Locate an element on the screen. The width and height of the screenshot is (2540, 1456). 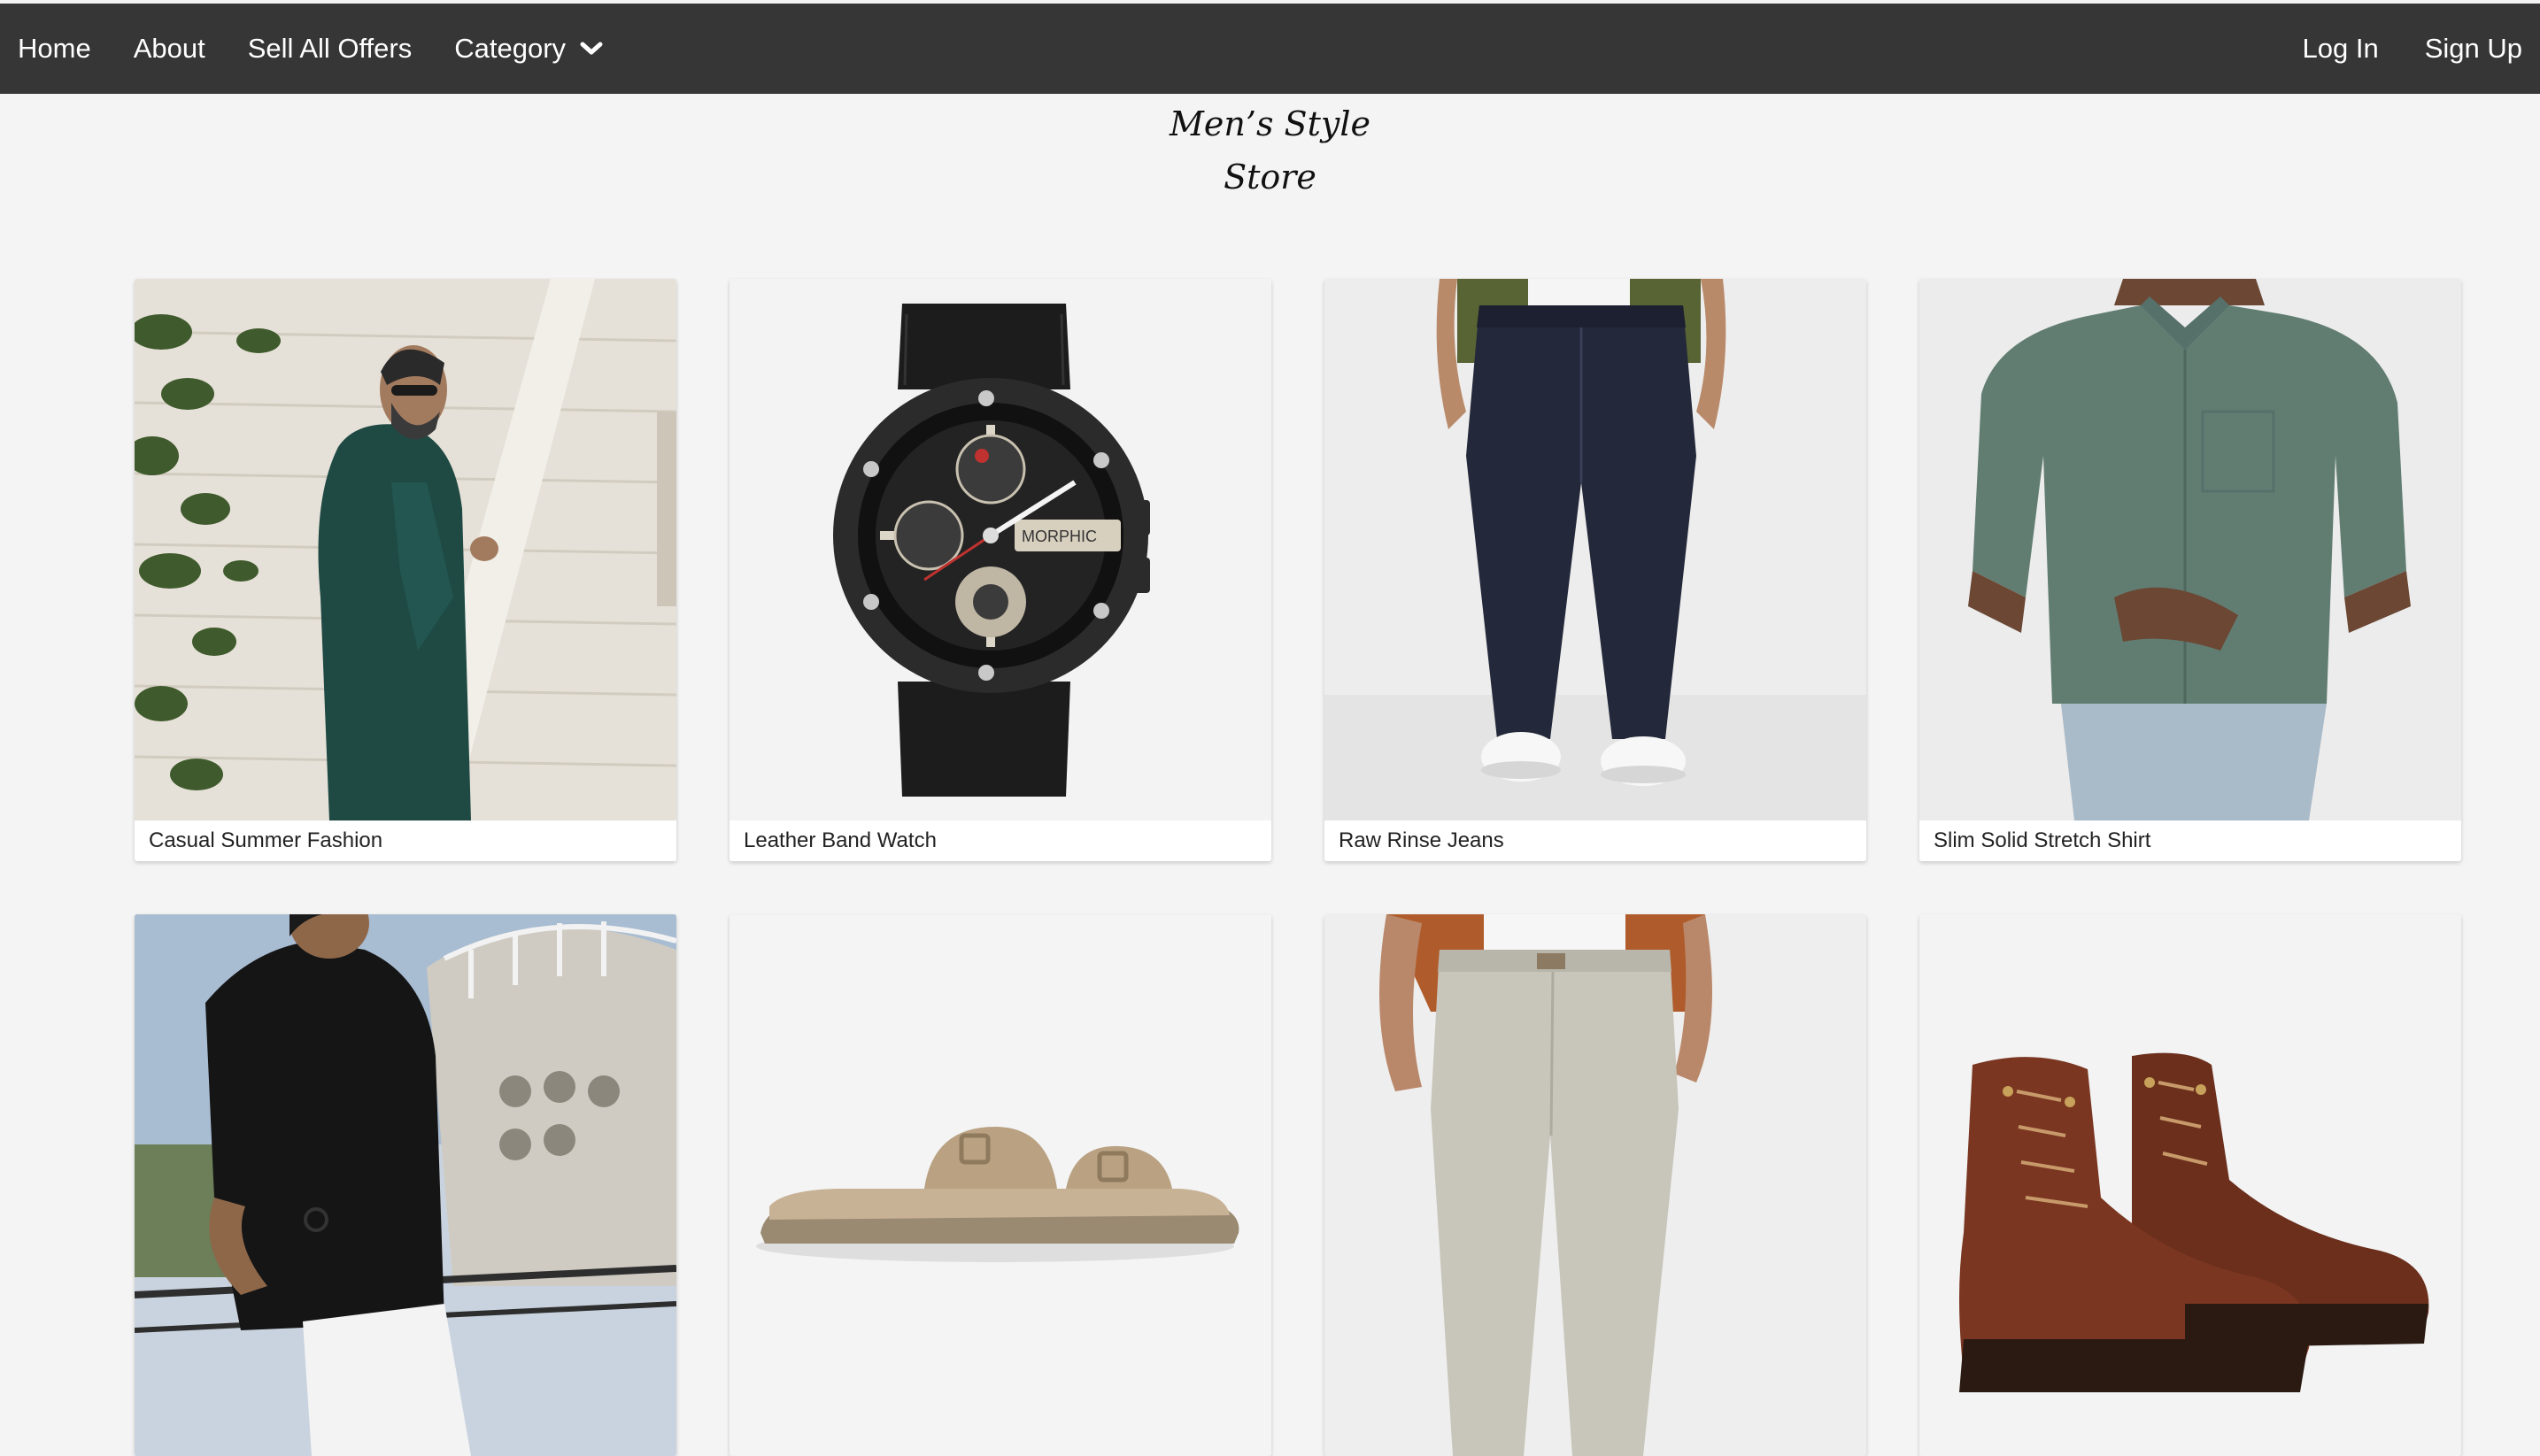
store-title: Men’s Style Store is located at coordinates (1270, 150).